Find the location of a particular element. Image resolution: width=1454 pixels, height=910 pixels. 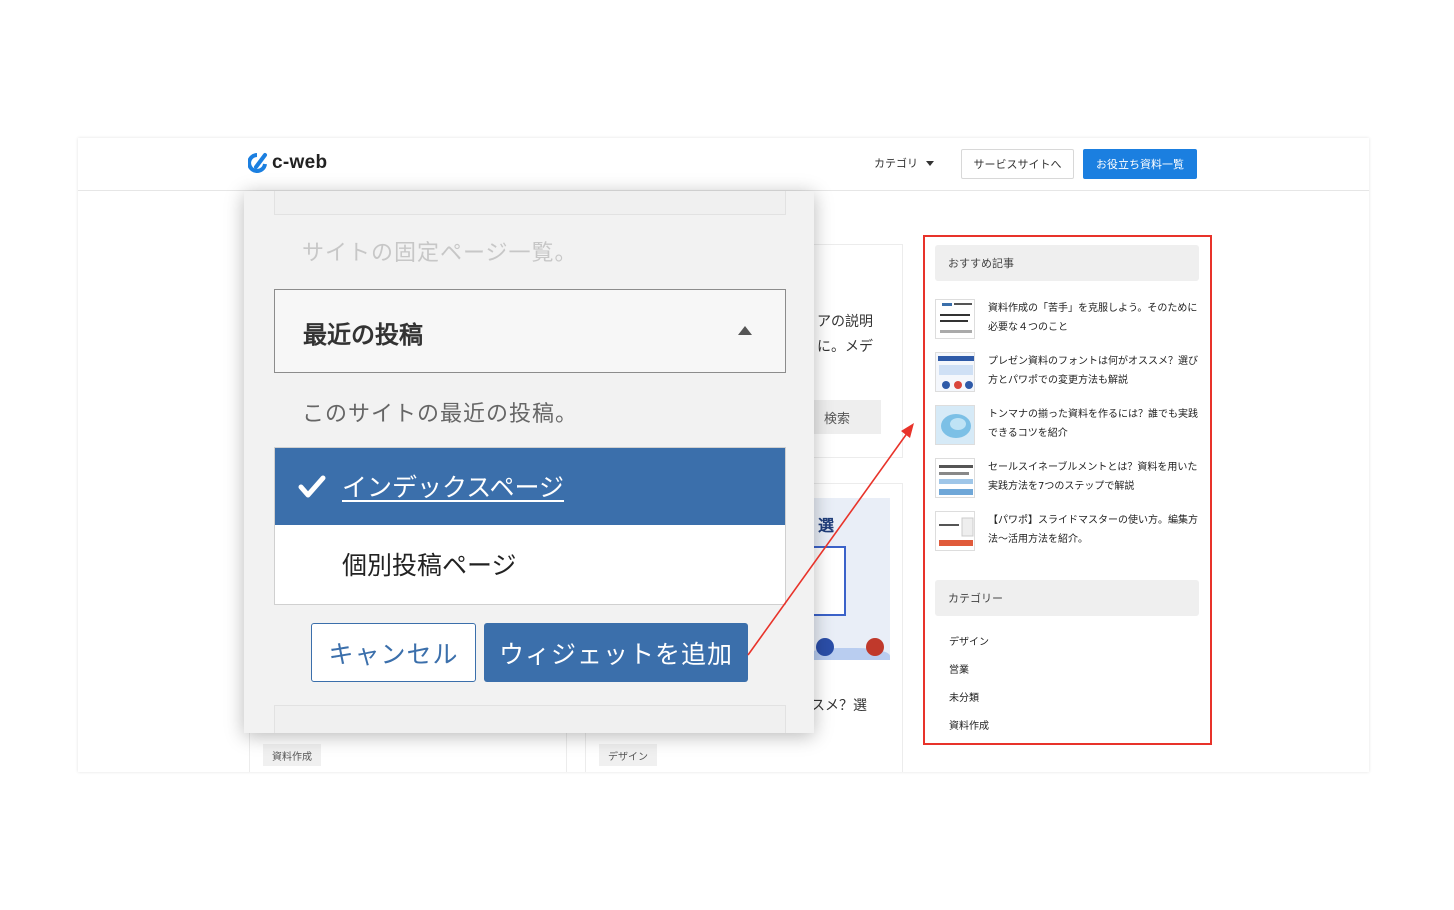

bg-card-caption: スメ？選 is located at coordinates (839, 706).